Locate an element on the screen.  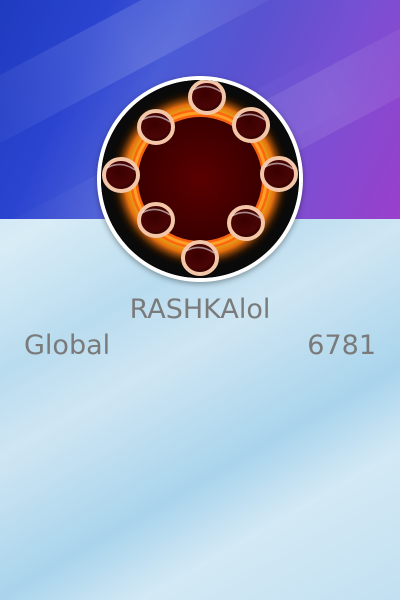
global-rank-label: Global is located at coordinates (67, 345).